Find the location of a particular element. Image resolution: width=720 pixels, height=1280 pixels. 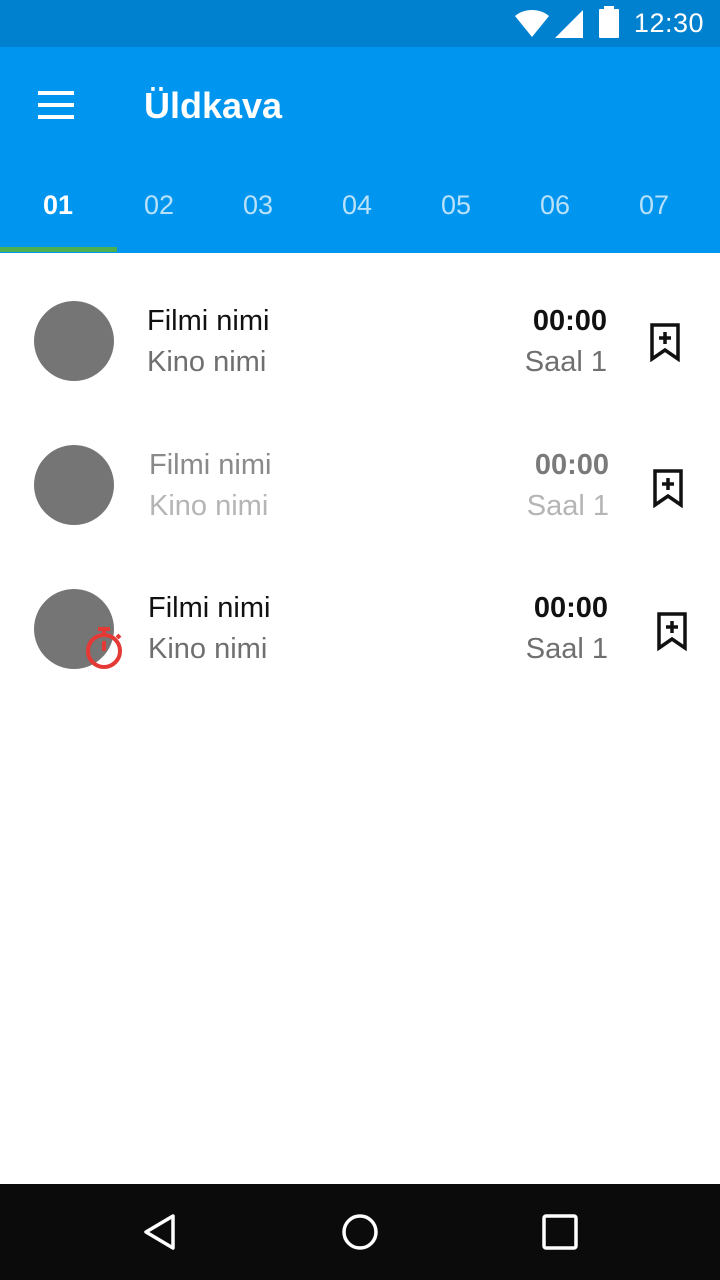

day-tabs: 01 02 03 04 05 06 07 is located at coordinates (360, 213).